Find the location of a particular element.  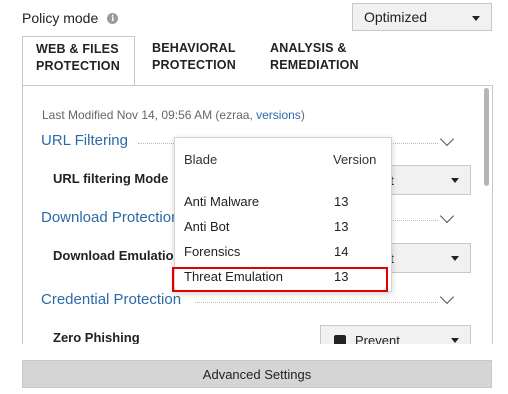

policy-mode-value: Optimized is located at coordinates (396, 17).